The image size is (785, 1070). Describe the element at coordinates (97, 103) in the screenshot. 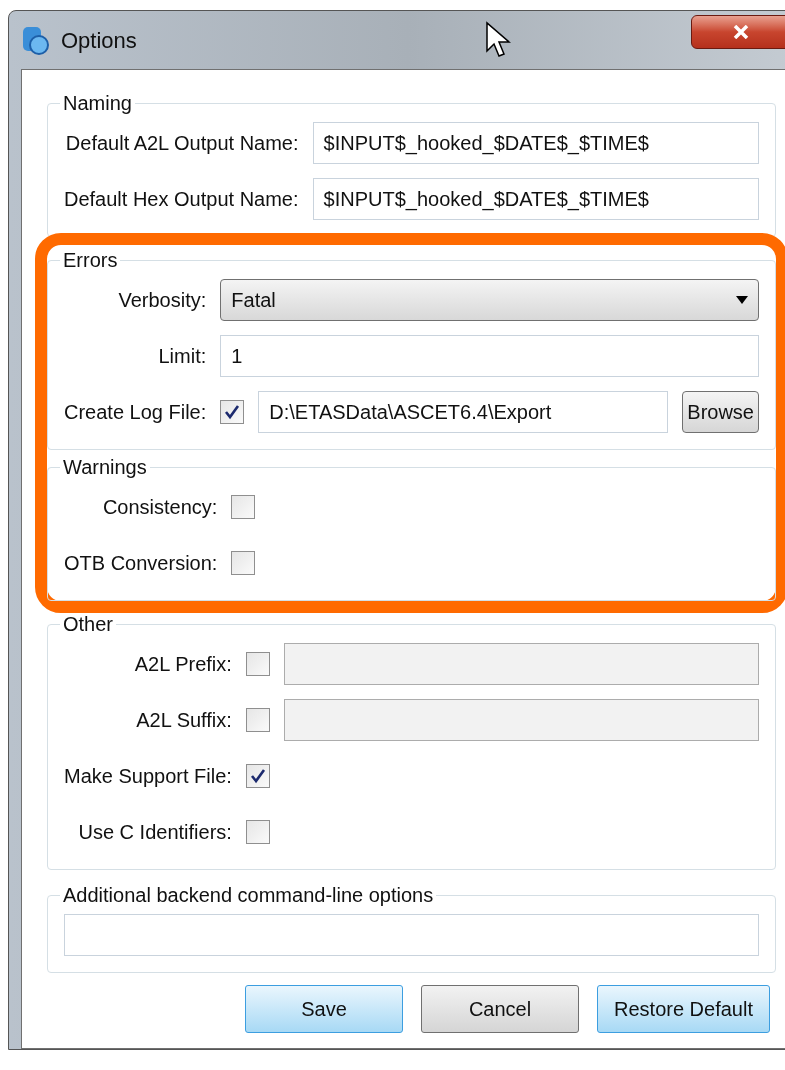

I see `group-title: Naming` at that location.